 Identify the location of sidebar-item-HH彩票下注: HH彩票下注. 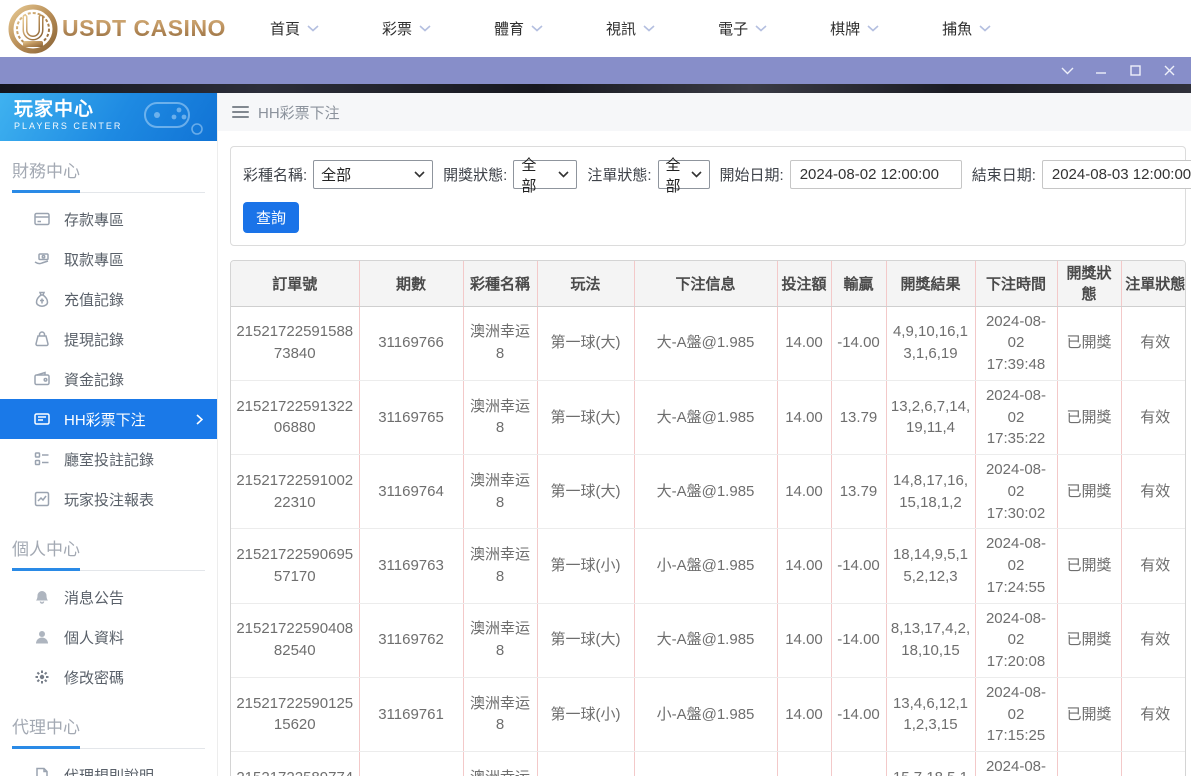
(108, 419).